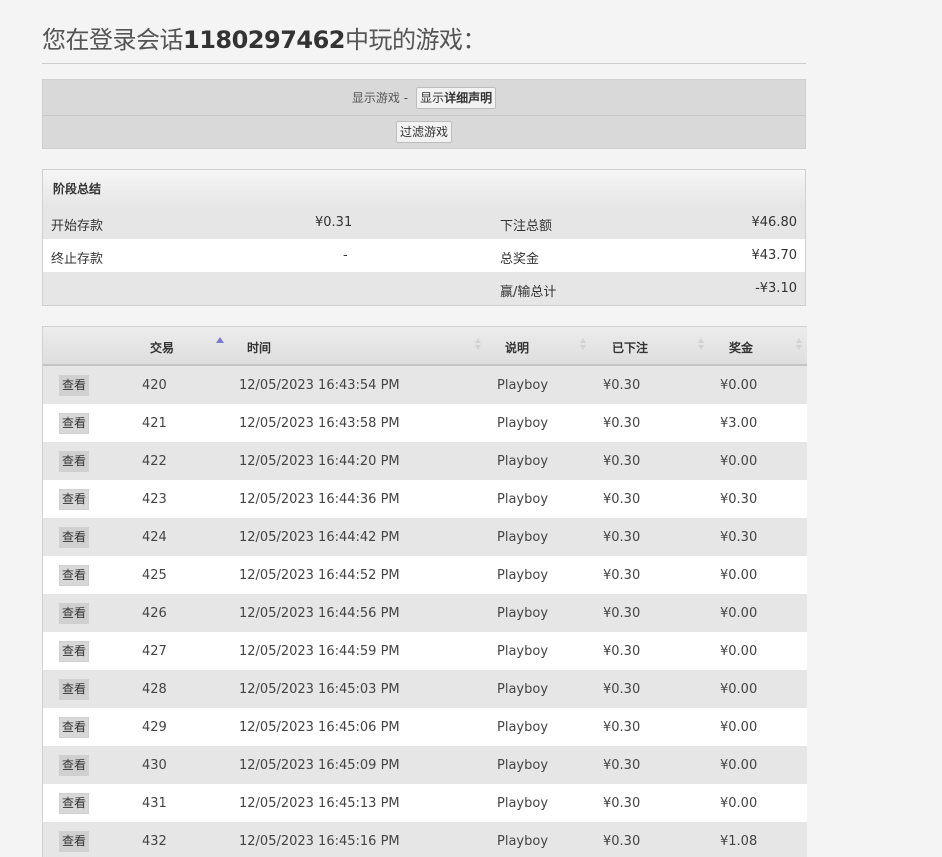 The width and height of the screenshot is (942, 857). I want to click on total-win-label: 总奖金, so click(520, 259).